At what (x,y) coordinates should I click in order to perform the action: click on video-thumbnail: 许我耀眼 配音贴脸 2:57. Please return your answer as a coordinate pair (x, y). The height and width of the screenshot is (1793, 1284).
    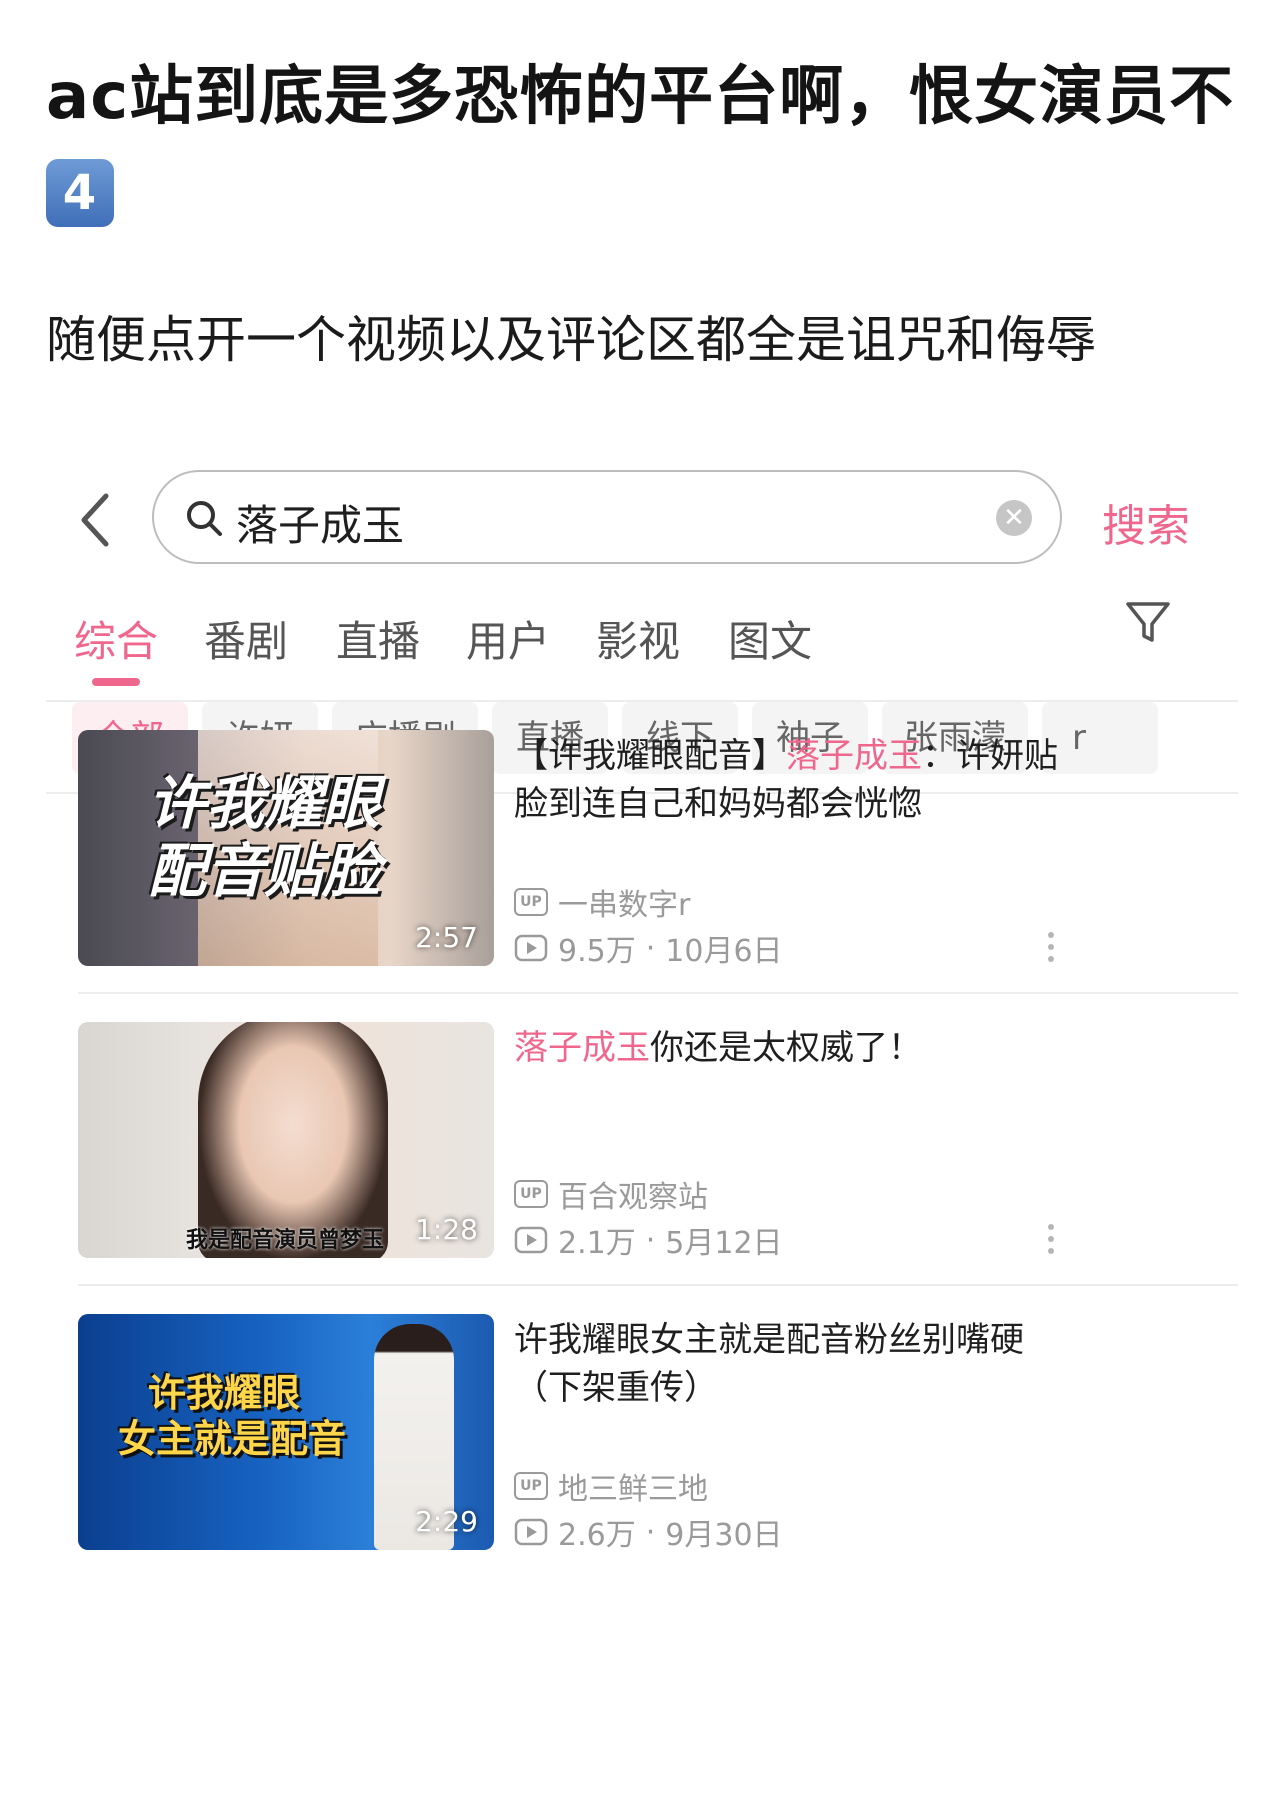
    Looking at the image, I should click on (286, 848).